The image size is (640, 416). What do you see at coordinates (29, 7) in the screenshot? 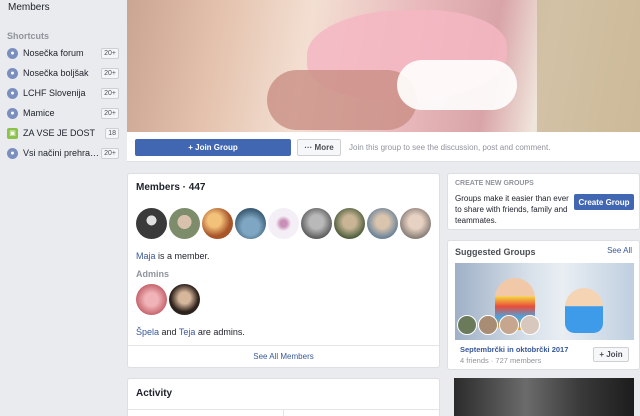
I see `sidebar-members-link: Members` at bounding box center [29, 7].